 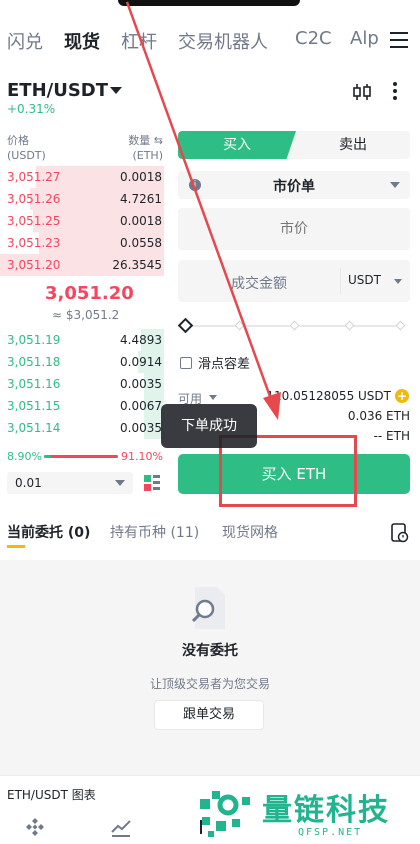 I want to click on checkbox-icon, so click(x=186, y=363).